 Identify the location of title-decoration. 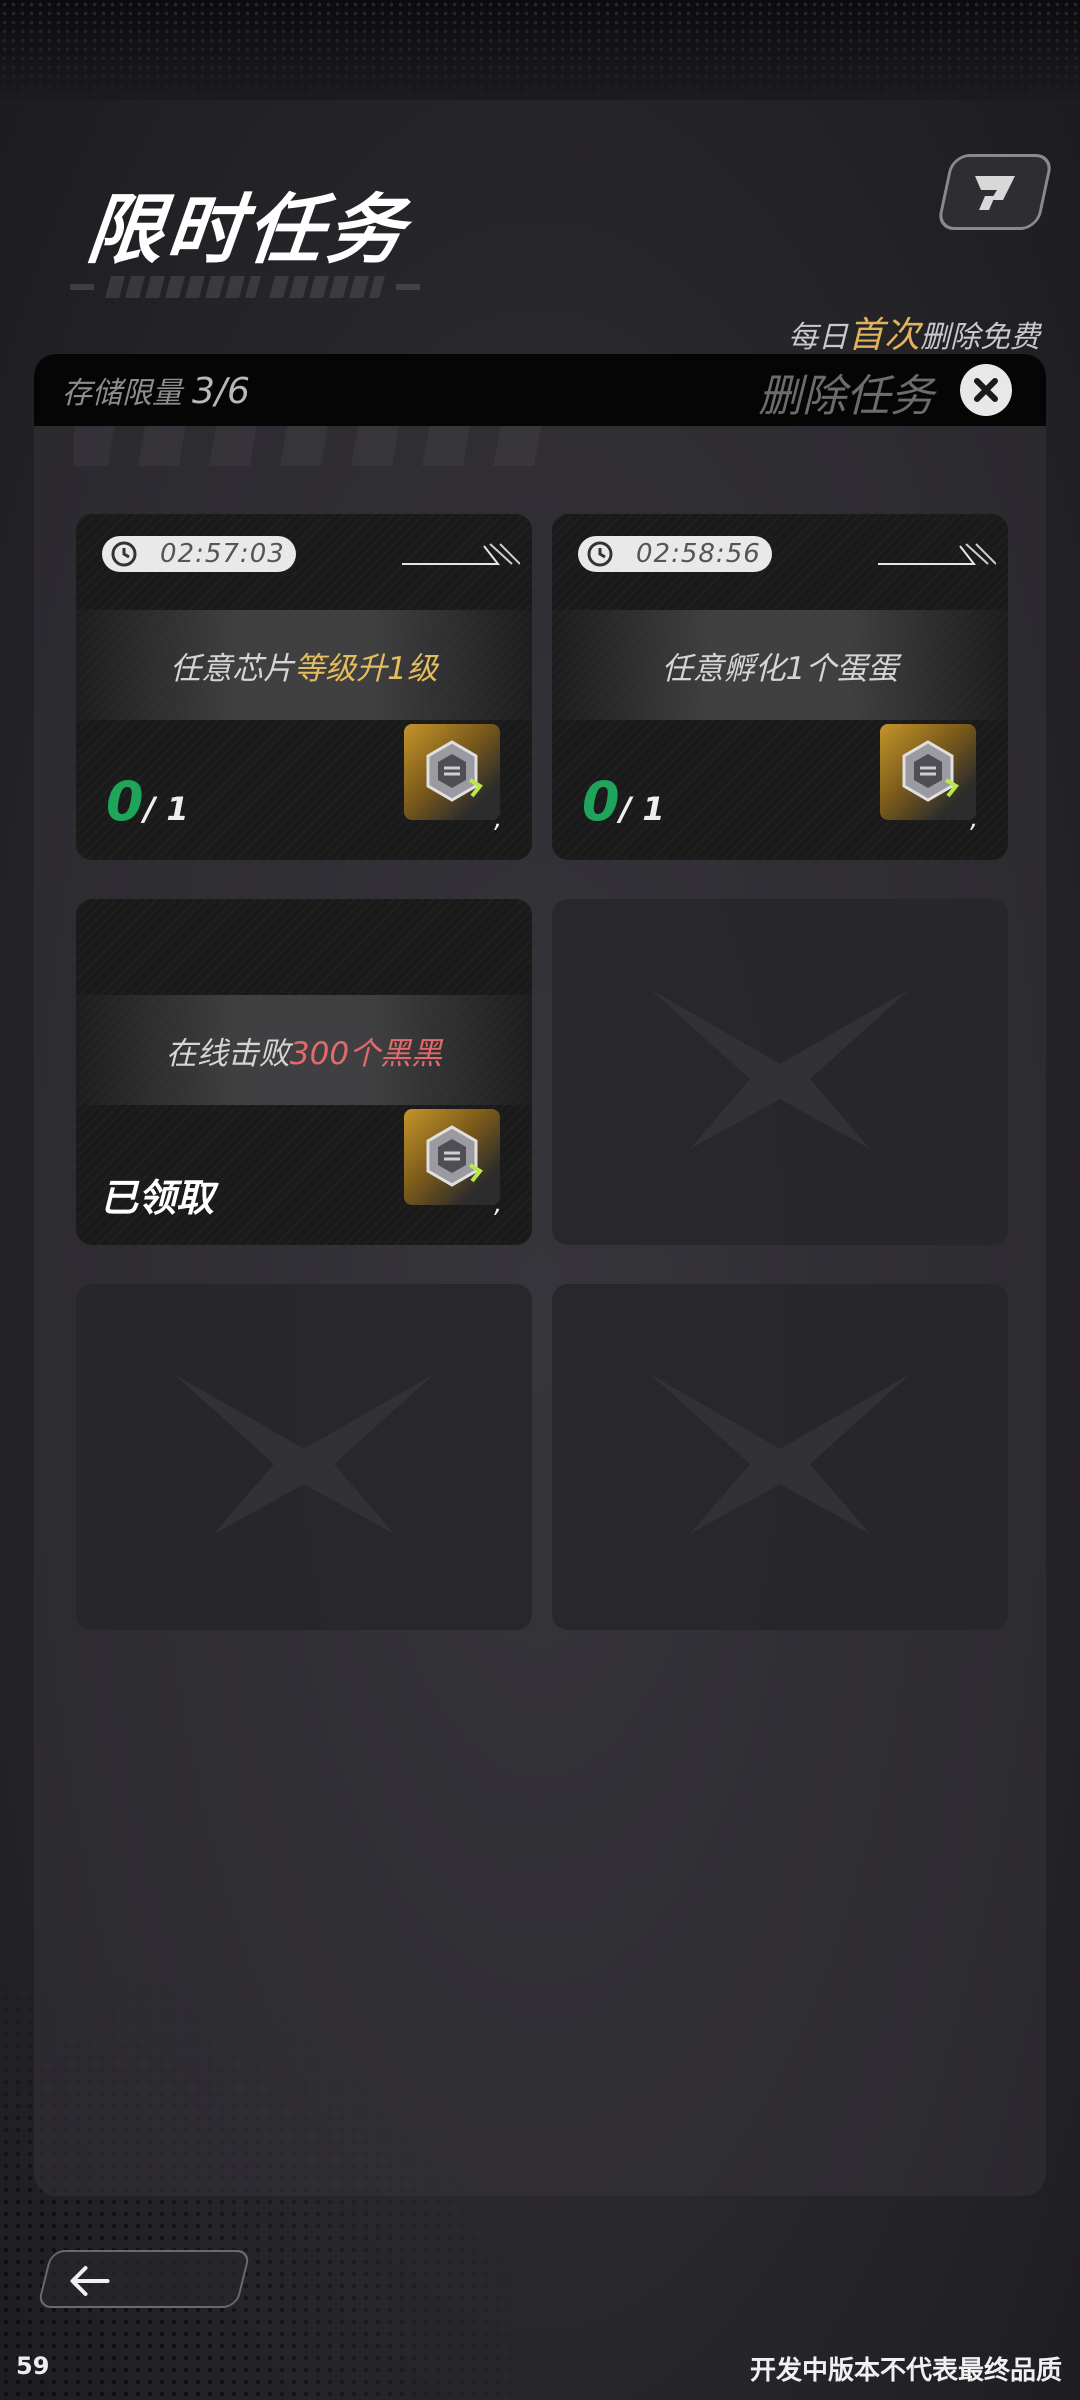
(265, 287).